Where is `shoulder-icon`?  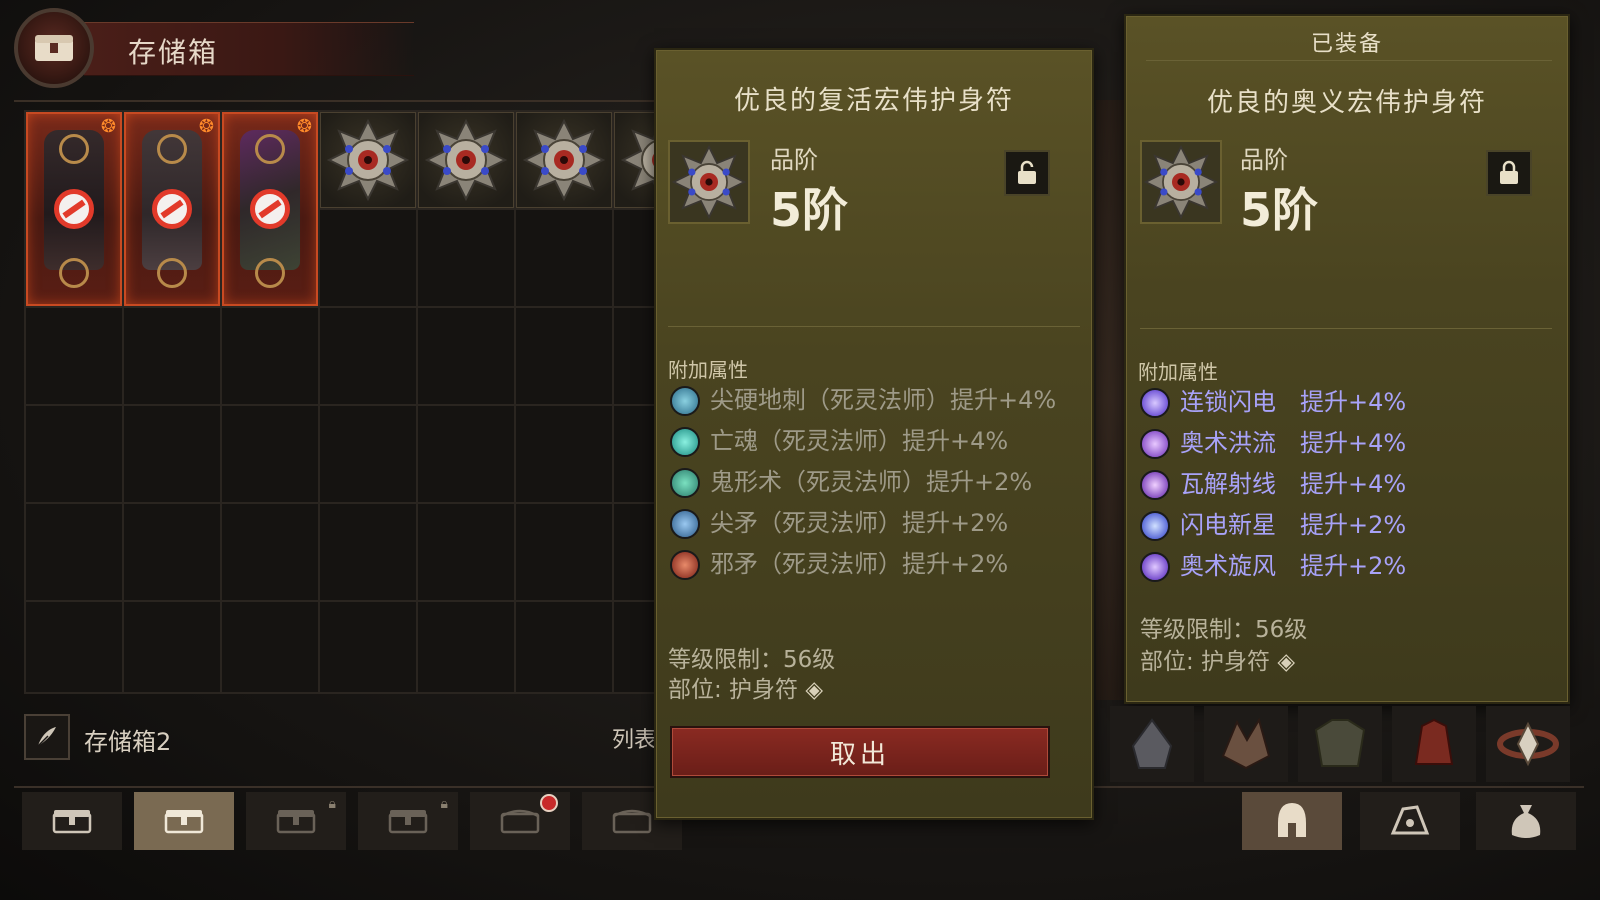
shoulder-icon is located at coordinates (1246, 743).